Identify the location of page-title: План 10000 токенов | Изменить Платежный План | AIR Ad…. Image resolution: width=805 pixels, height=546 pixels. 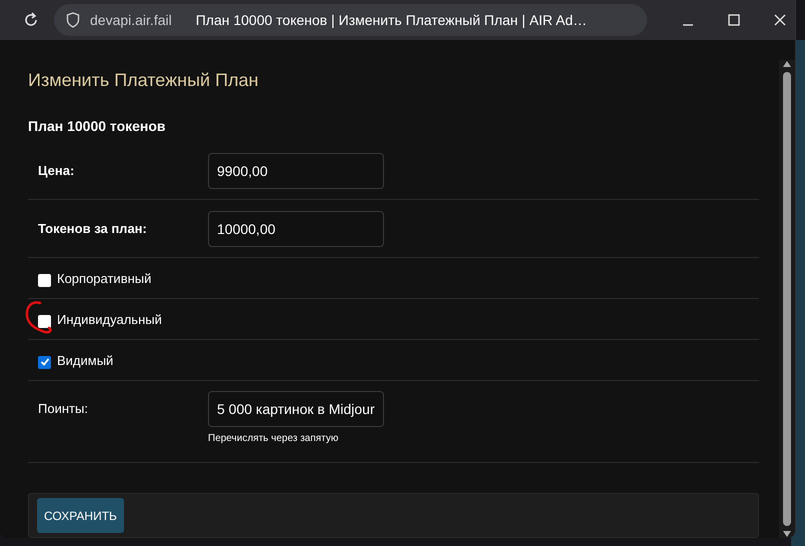
(391, 20).